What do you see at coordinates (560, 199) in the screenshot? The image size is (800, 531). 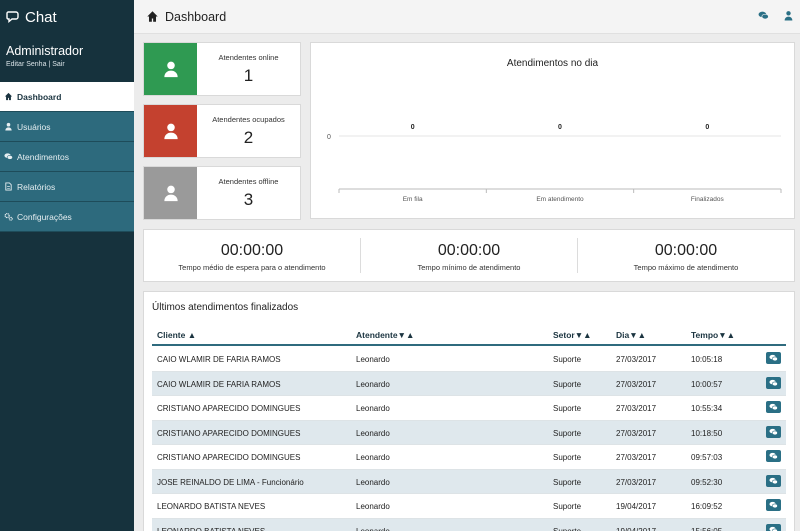 I see `x-tick-label: Em atendimento` at bounding box center [560, 199].